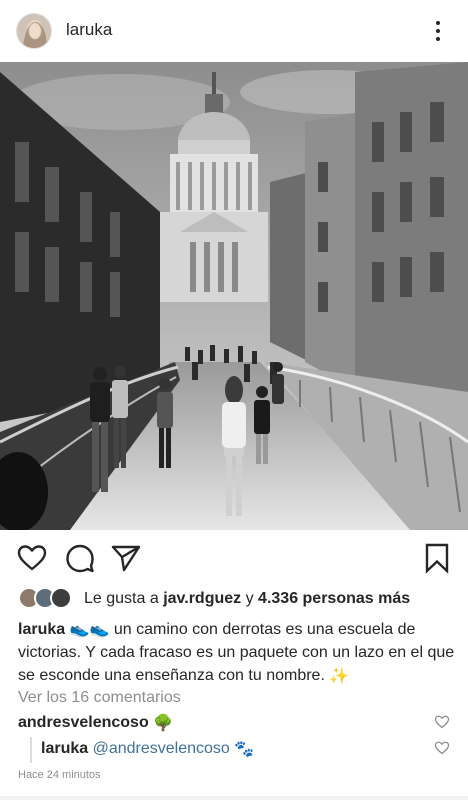  What do you see at coordinates (202, 598) in the screenshot?
I see `liker-username: jav.rdguez` at bounding box center [202, 598].